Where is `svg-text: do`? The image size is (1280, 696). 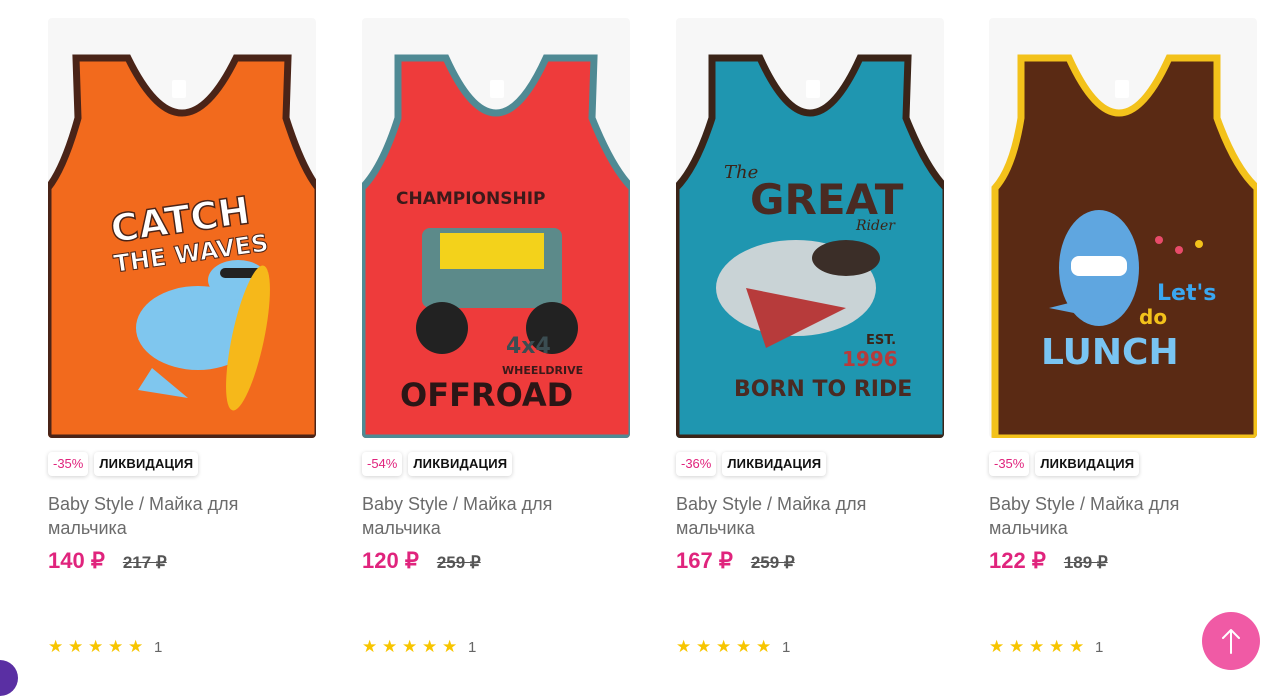
svg-text: do is located at coordinates (1153, 317).